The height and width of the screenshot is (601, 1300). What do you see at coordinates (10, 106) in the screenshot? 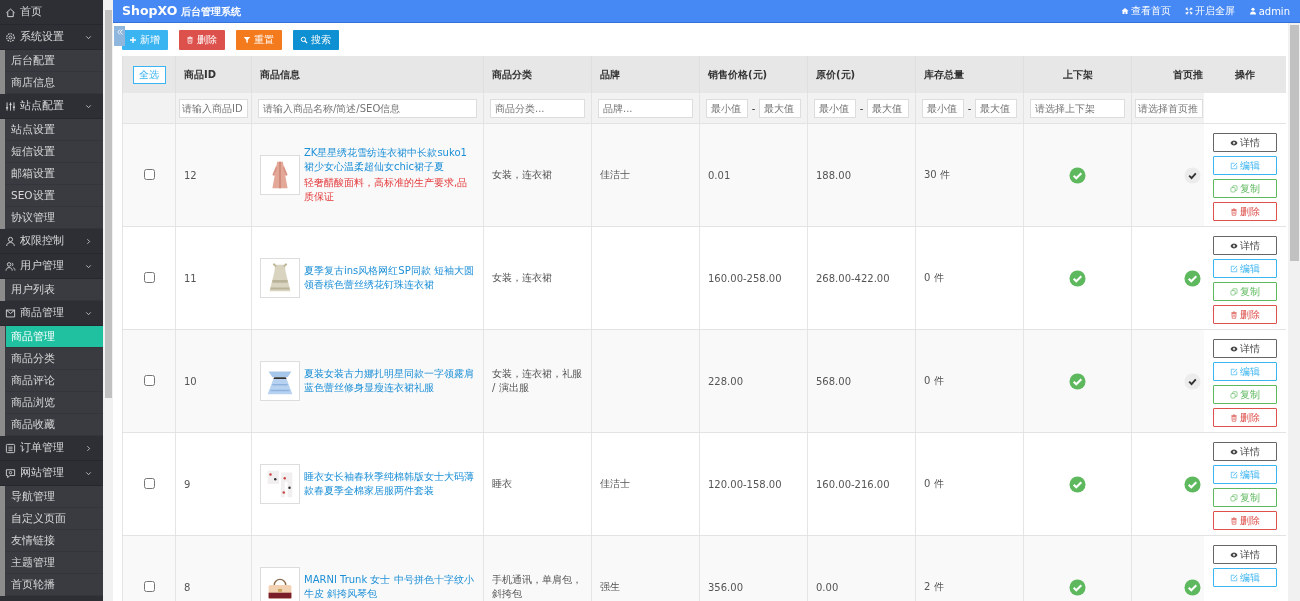
I see `sliders-icon` at bounding box center [10, 106].